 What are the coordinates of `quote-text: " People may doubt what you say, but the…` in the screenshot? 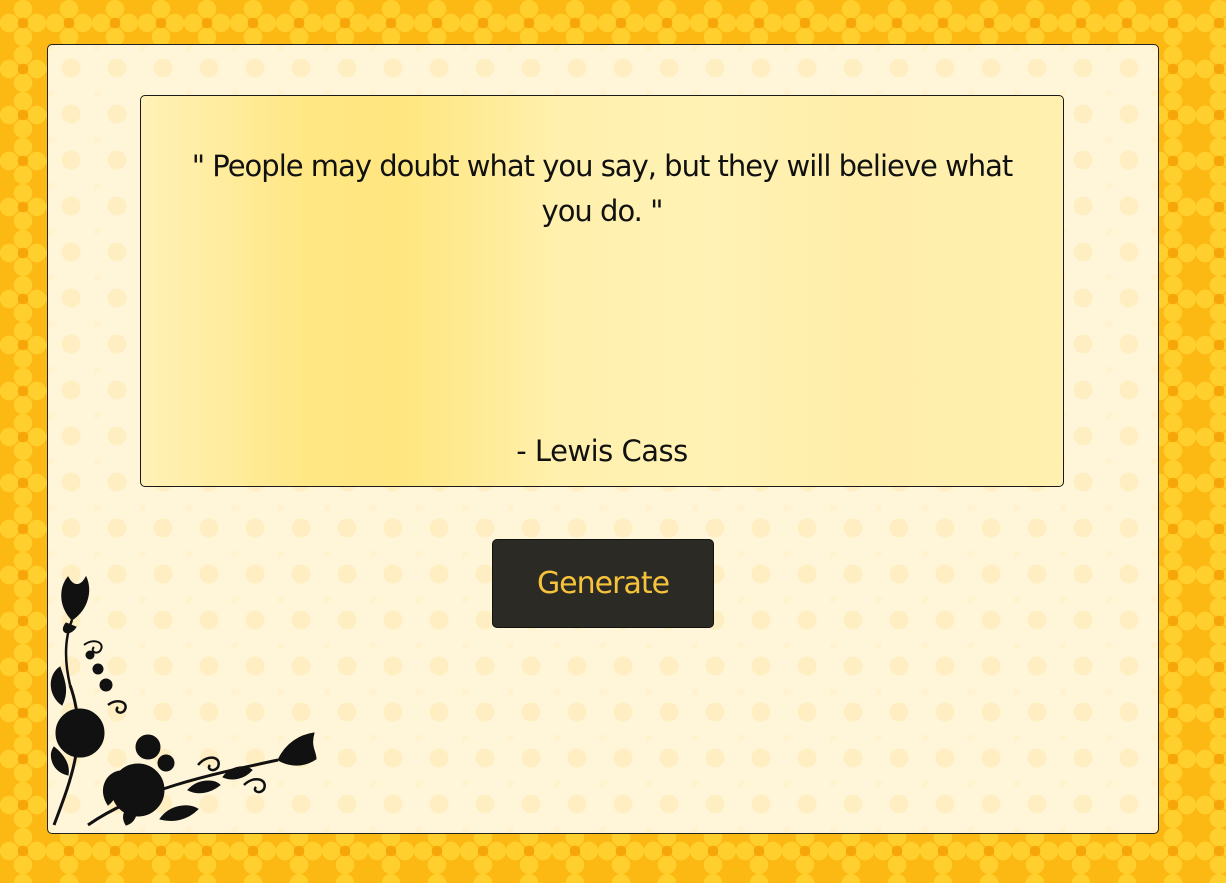 It's located at (602, 188).